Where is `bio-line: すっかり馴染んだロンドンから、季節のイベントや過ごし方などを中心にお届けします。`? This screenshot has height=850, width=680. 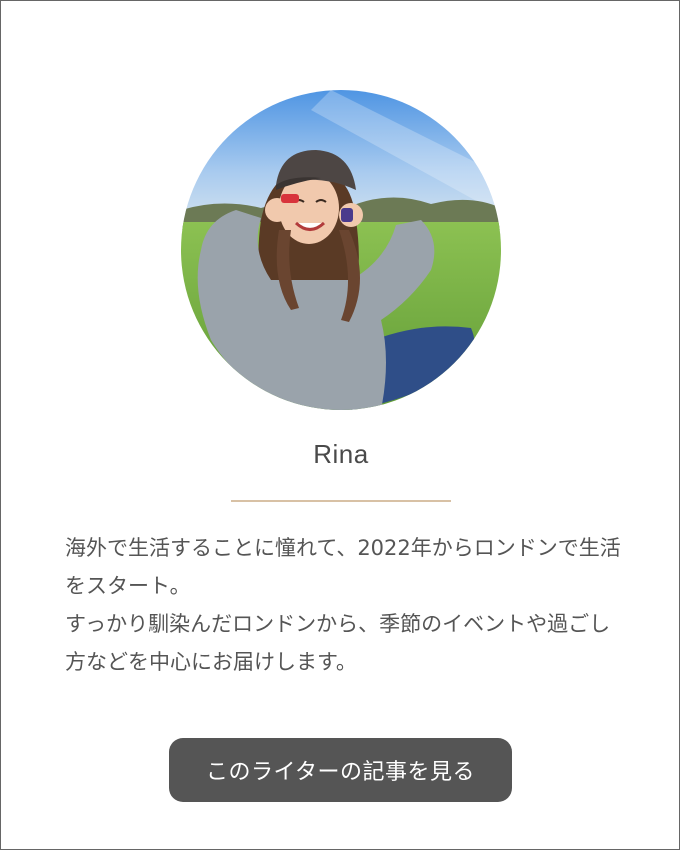 bio-line: すっかり馴染んだロンドンから、季節のイベントや過ごし方などを中心にお届けします。 is located at coordinates (338, 643).